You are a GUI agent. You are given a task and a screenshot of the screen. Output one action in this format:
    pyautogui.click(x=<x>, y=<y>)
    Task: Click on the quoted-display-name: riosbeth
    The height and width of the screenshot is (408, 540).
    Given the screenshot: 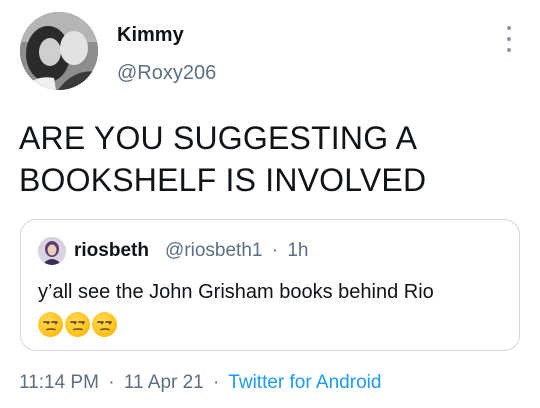 What is the action you would take?
    pyautogui.click(x=111, y=251)
    